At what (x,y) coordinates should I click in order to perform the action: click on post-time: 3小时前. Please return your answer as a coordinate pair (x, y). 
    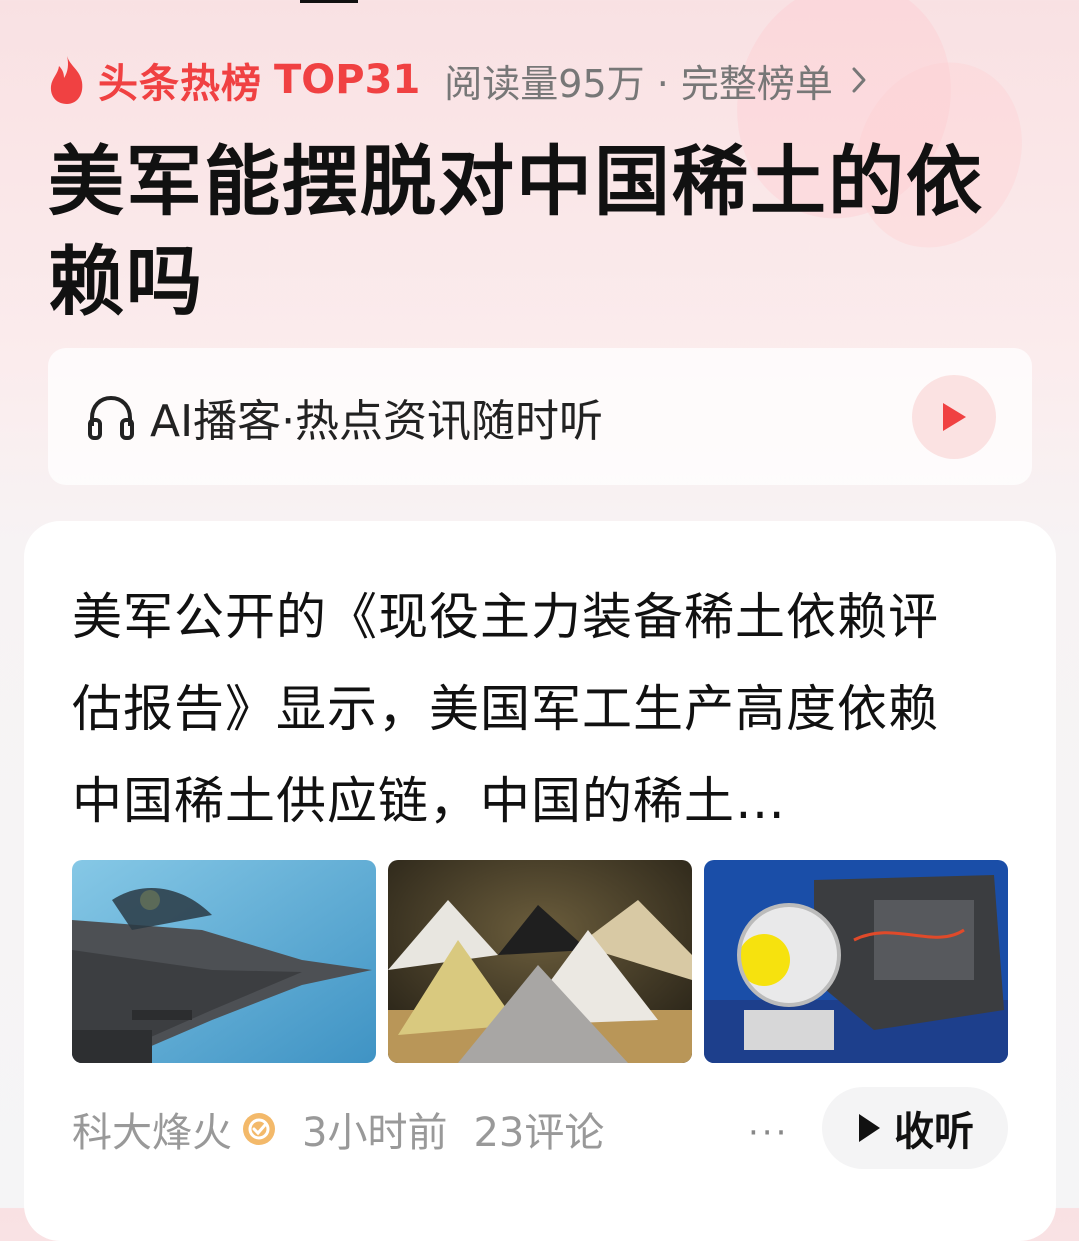
    Looking at the image, I should click on (375, 1133).